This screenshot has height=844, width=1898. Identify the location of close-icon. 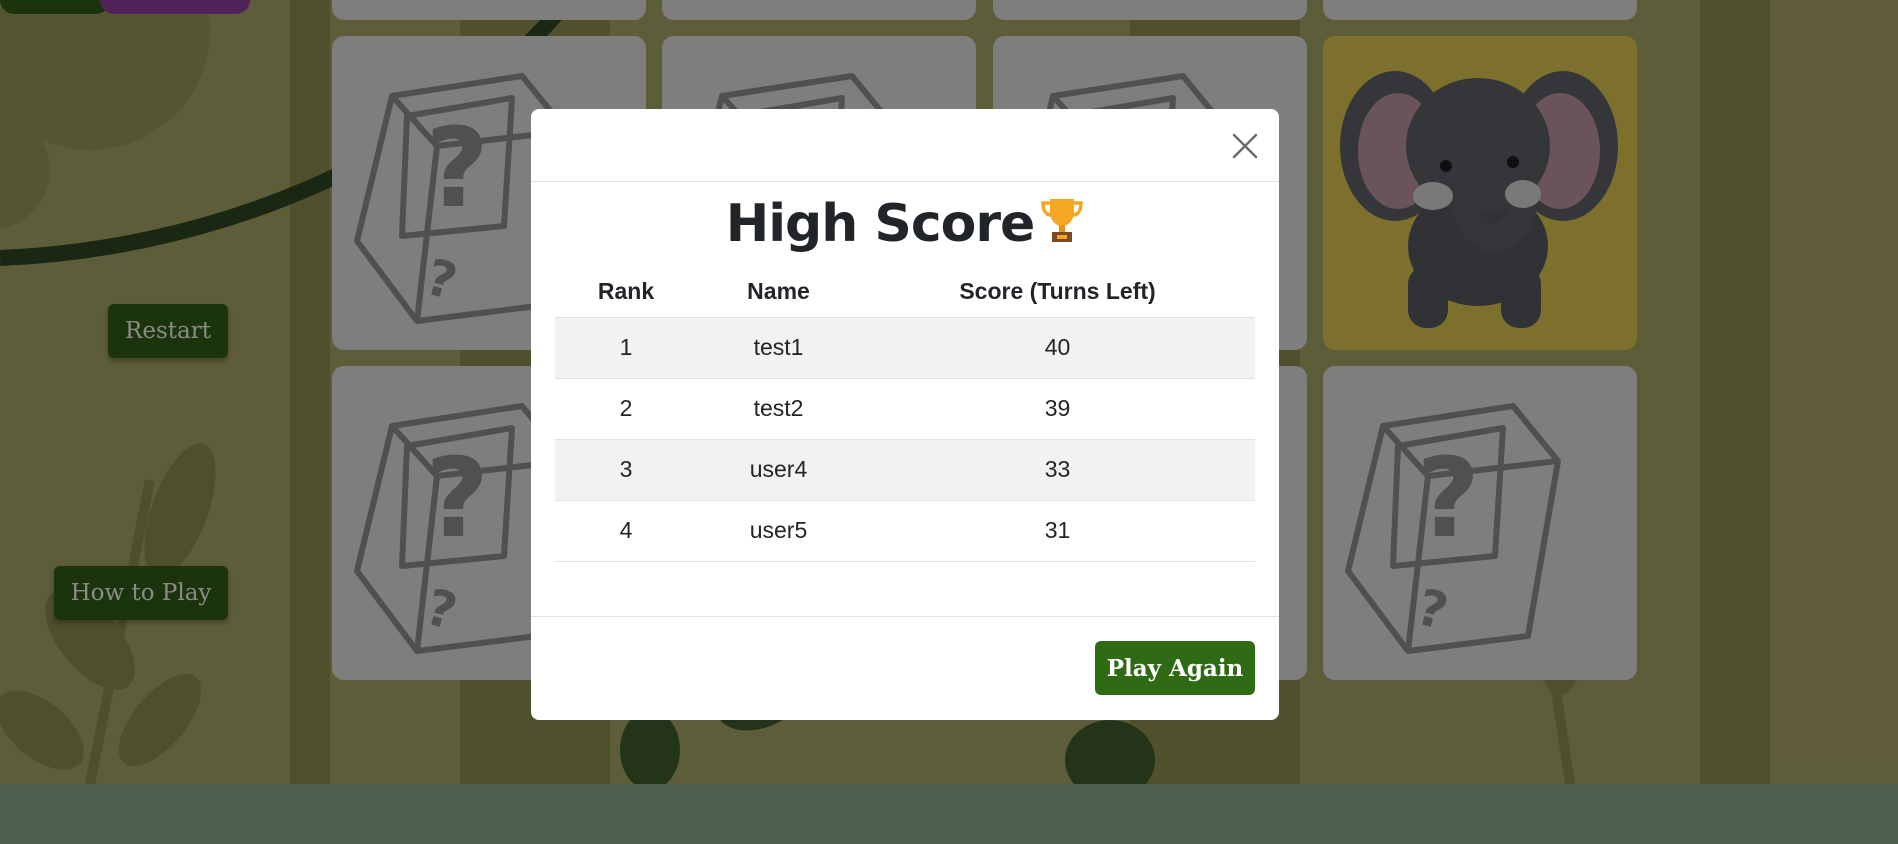
(1245, 146).